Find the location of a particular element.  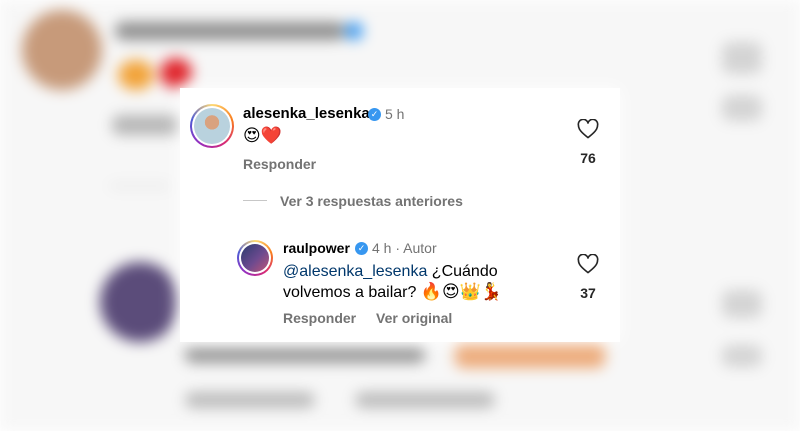

view-replies-button: Ver 3 respuestas anteriores is located at coordinates (371, 201).